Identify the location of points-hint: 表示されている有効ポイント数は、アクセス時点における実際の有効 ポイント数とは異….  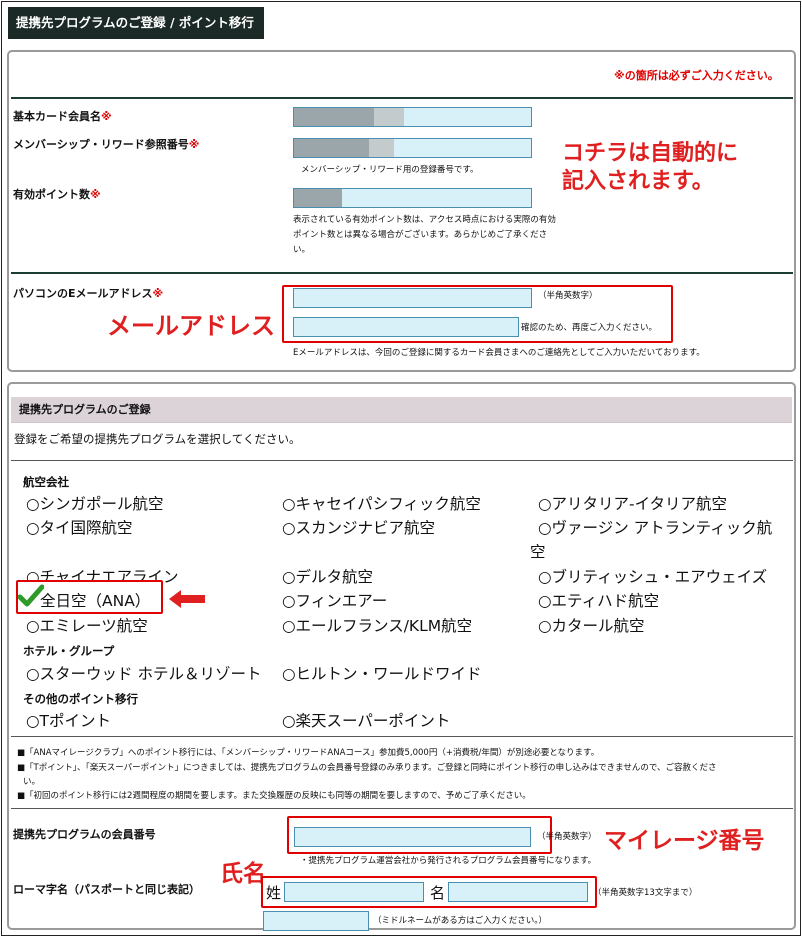
(424, 235).